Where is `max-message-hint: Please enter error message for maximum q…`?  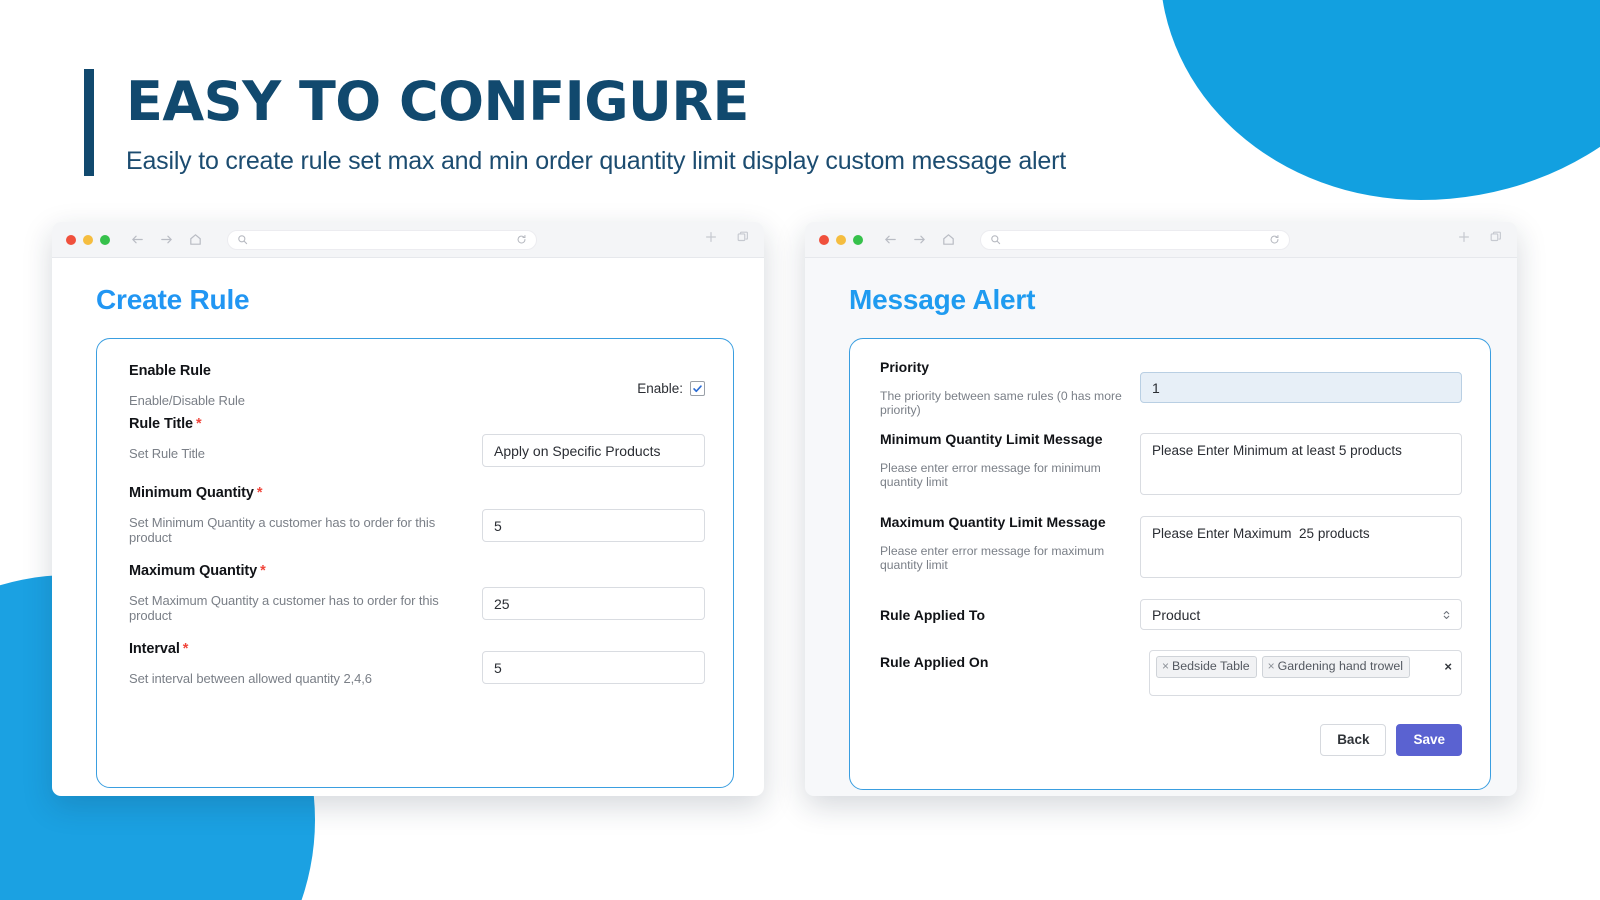 max-message-hint: Please enter error message for maximum q… is located at coordinates (992, 558).